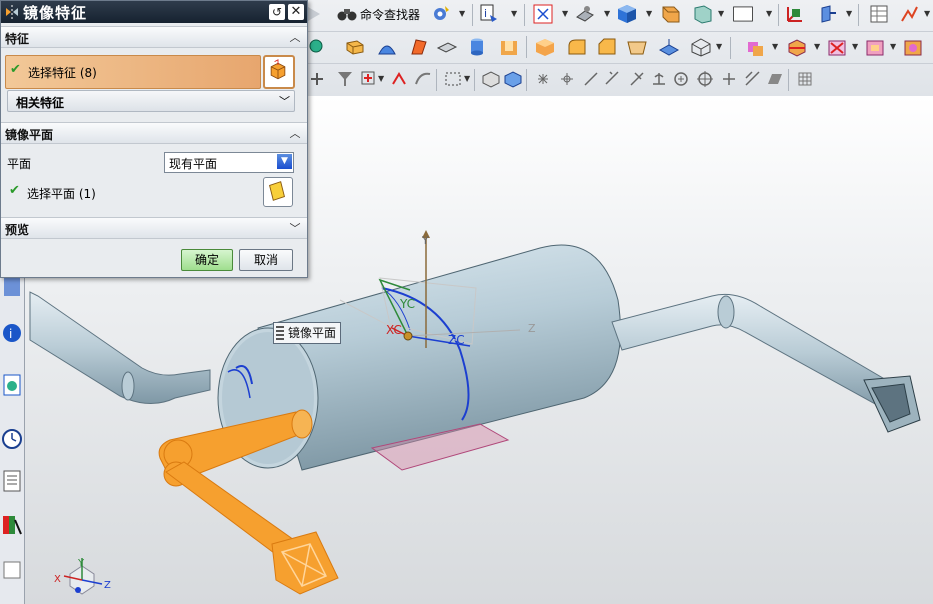 The image size is (933, 604). What do you see at coordinates (279, 72) in the screenshot?
I see `select-feature-button` at bounding box center [279, 72].